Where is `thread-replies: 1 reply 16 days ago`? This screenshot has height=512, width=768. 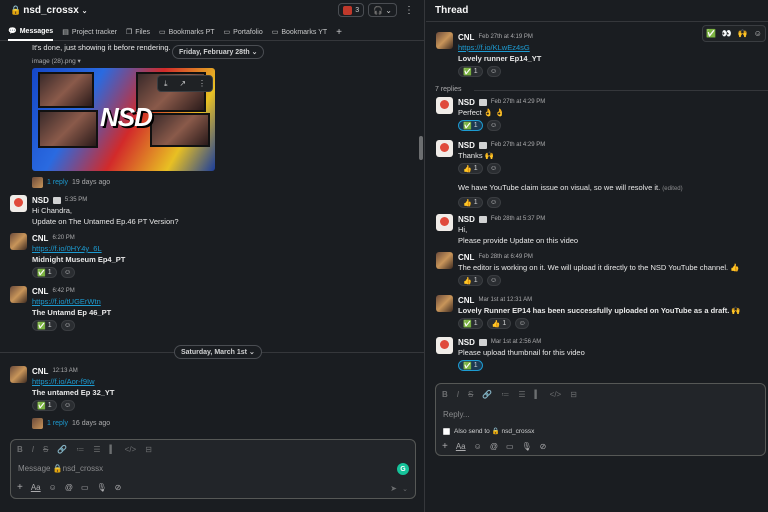
thread-replies: 1 reply 16 days ago is located at coordinates (71, 423).